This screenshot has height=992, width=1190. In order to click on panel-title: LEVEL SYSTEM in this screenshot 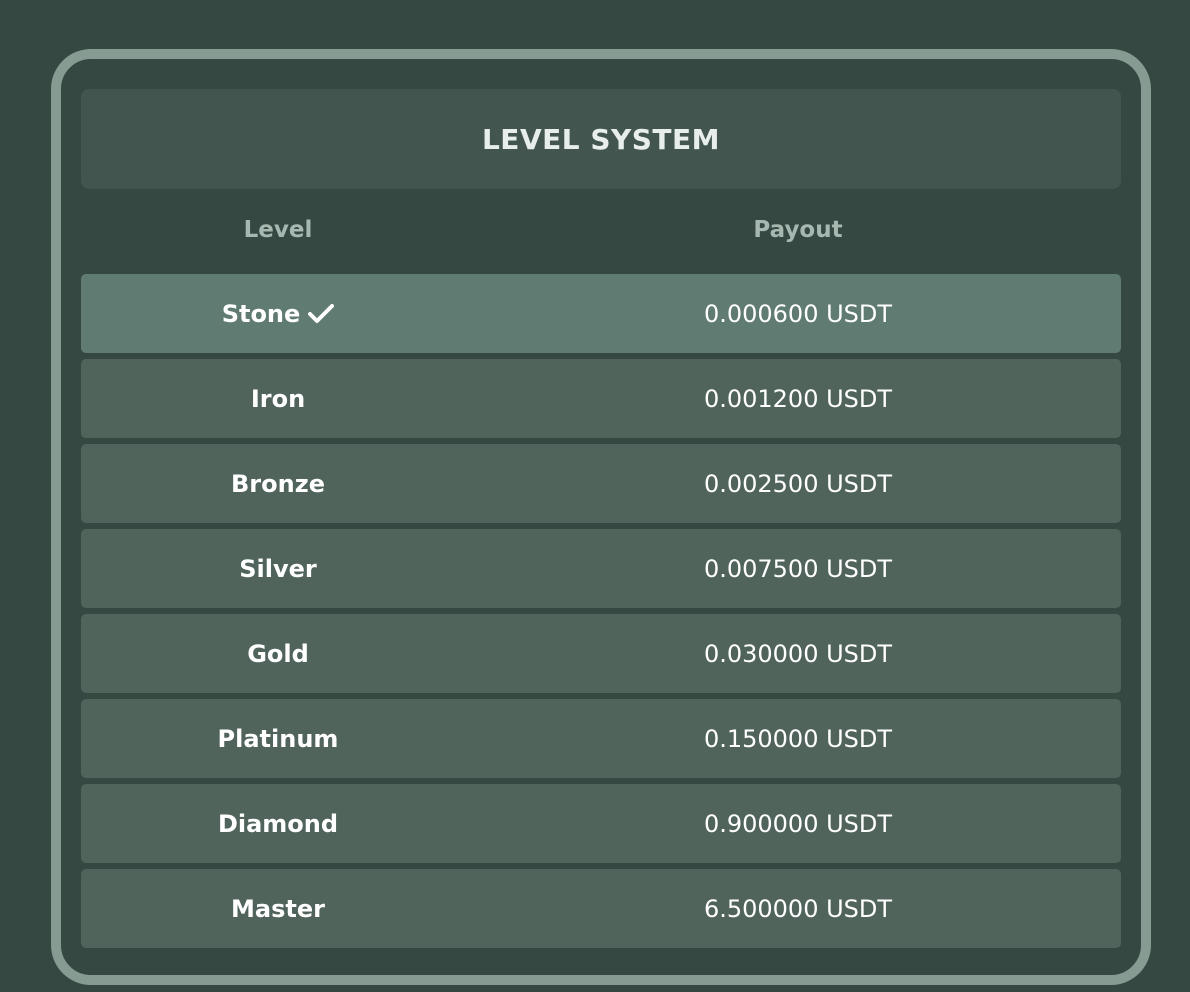, I will do `click(601, 139)`.